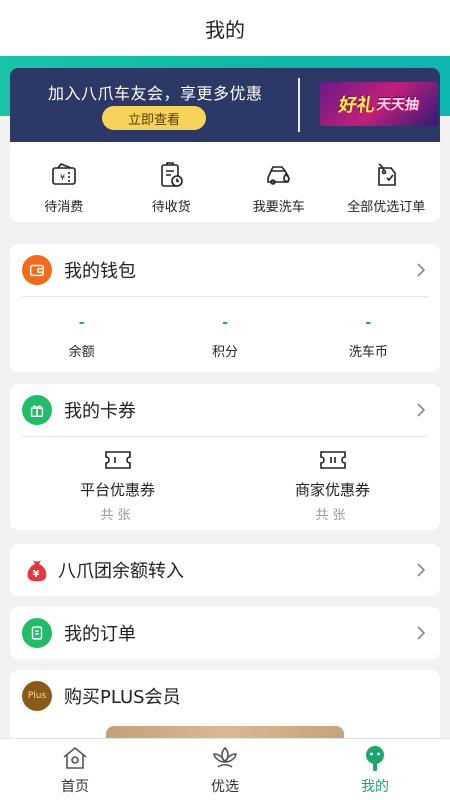 The height and width of the screenshot is (800, 450). I want to click on plus-badge-text: Plus, so click(37, 696).